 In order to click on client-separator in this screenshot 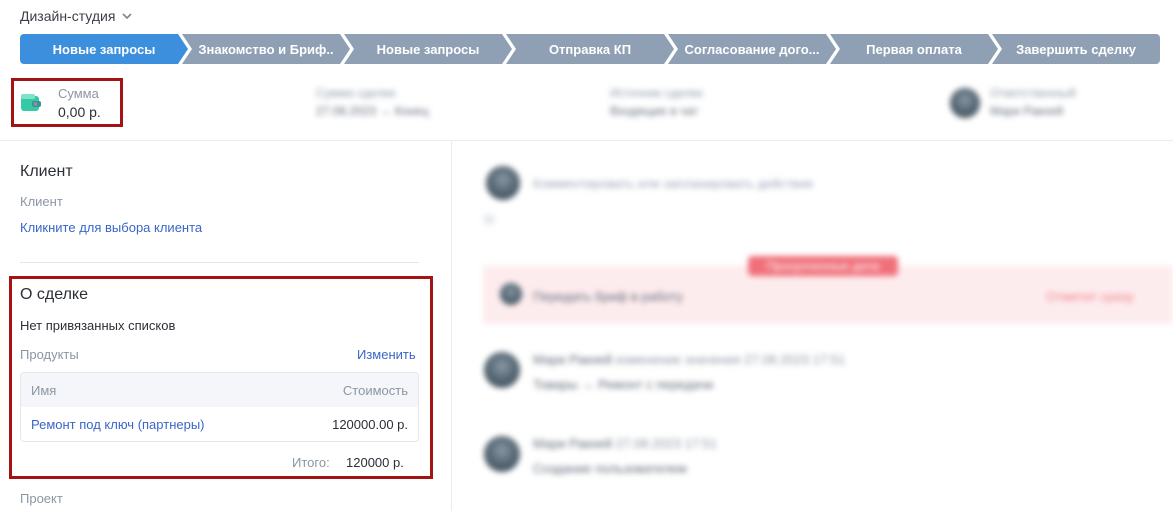, I will do `click(219, 262)`.